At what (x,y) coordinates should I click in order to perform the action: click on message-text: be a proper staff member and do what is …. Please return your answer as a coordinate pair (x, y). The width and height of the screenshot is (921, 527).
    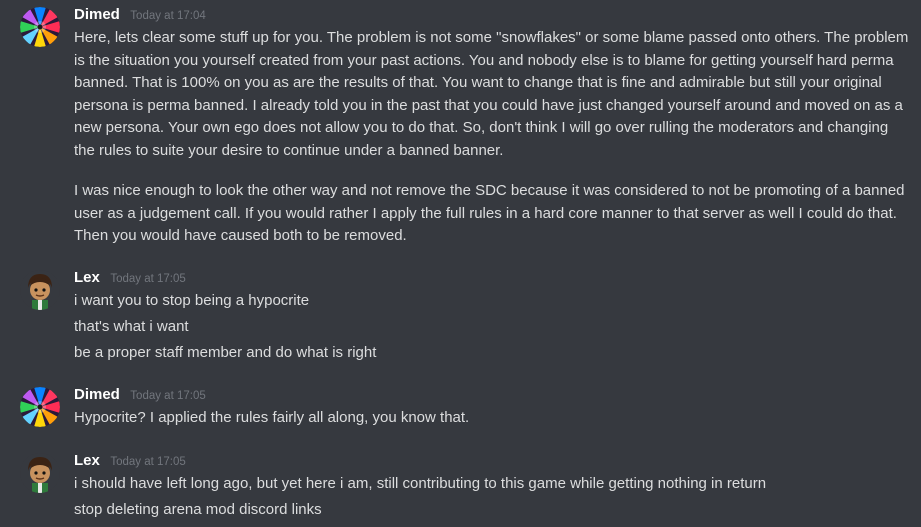
    Looking at the image, I should click on (225, 352).